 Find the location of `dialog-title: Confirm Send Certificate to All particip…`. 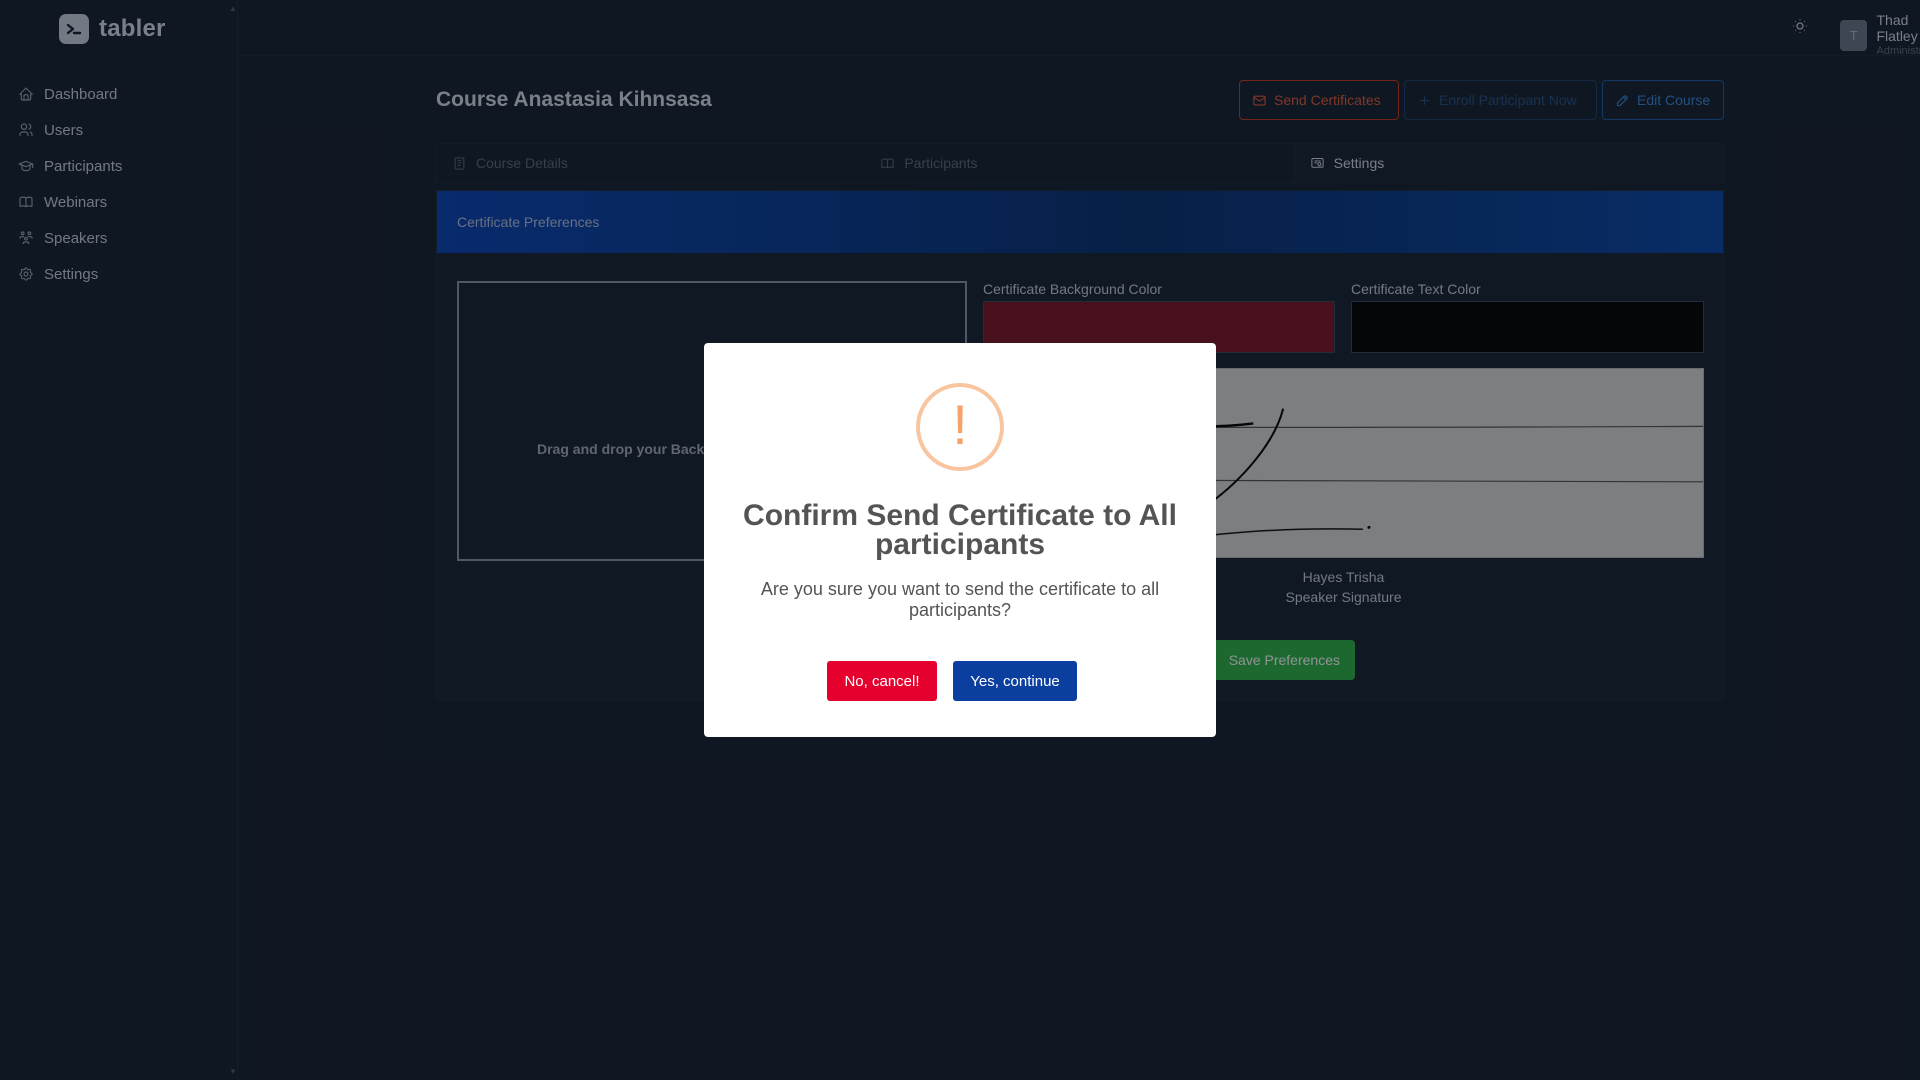

dialog-title: Confirm Send Certificate to All particip… is located at coordinates (960, 530).